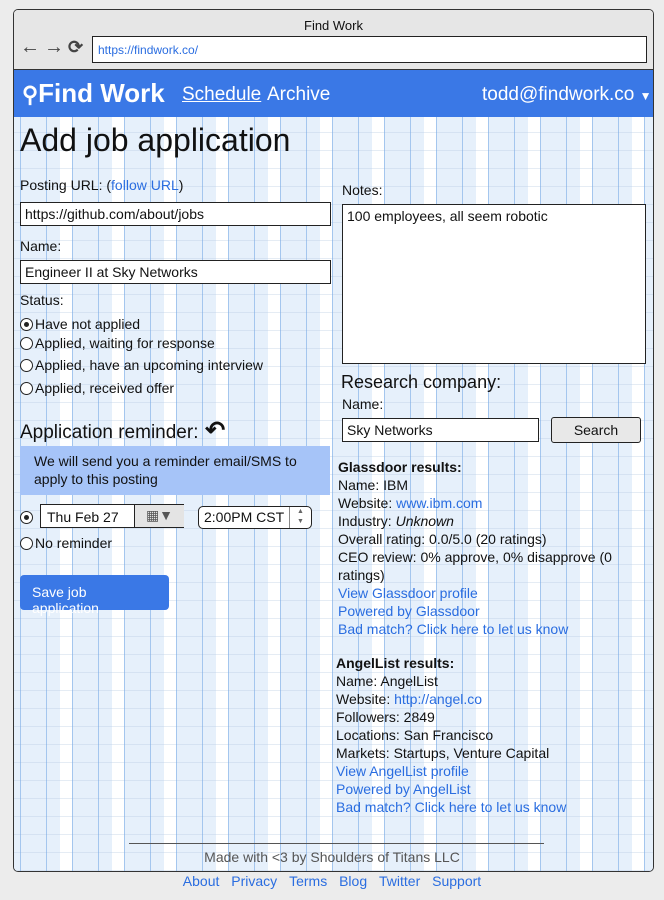  Describe the element at coordinates (41, 246) in the screenshot. I see `name-label: Name:` at that location.